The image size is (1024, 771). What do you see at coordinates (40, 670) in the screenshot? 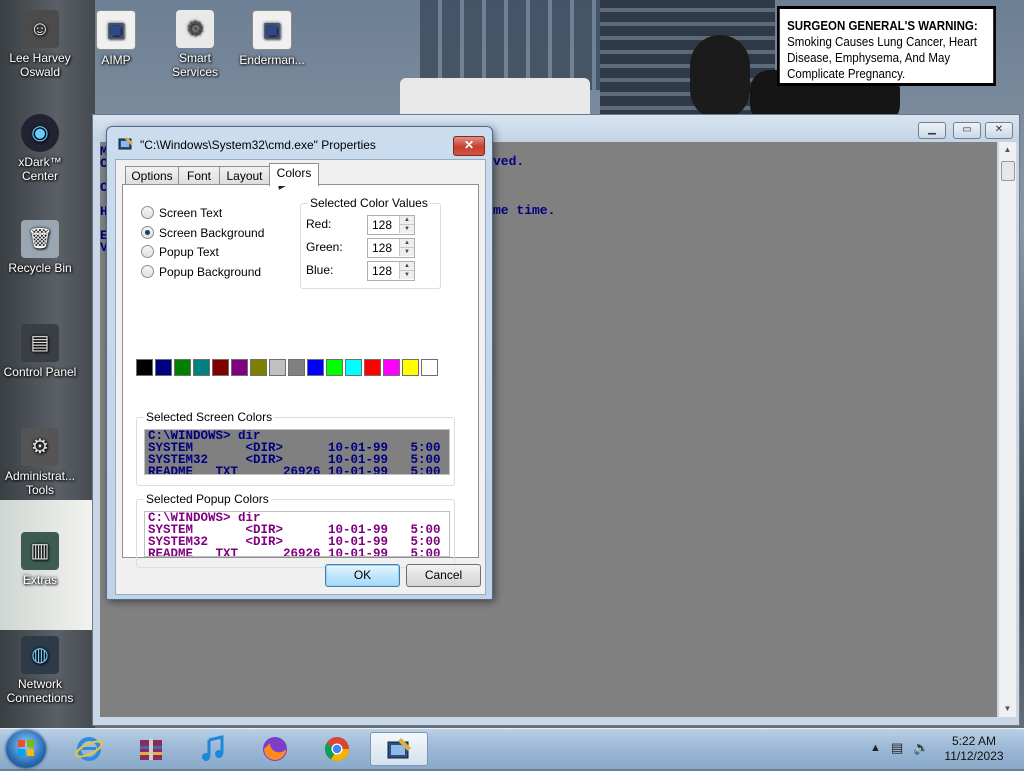
I see `desktop-icon-network-connections: ◍ Network Connections` at bounding box center [40, 670].